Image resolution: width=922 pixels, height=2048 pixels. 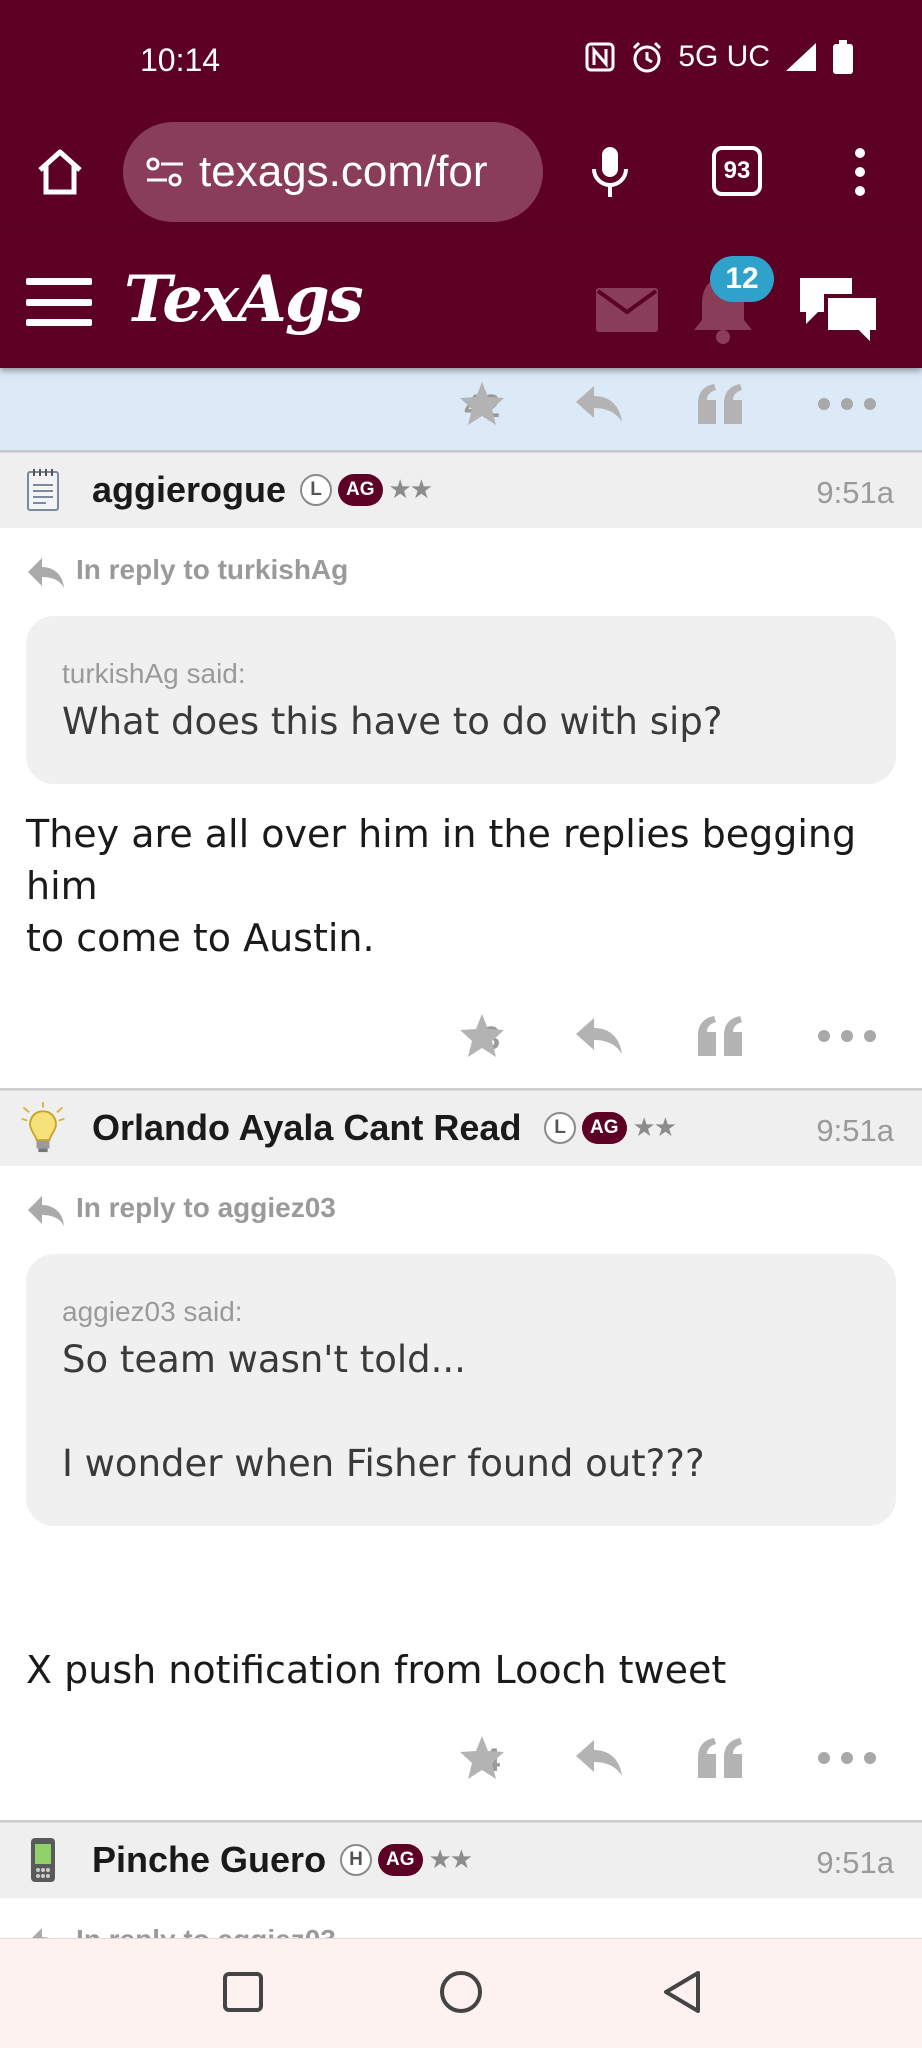 What do you see at coordinates (400, 1860) in the screenshot?
I see `group-badge: AG` at bounding box center [400, 1860].